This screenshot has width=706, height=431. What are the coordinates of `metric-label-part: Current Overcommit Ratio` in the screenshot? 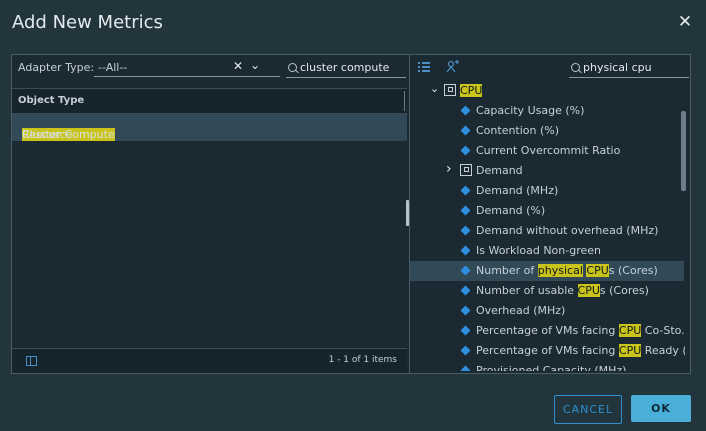 It's located at (548, 150).